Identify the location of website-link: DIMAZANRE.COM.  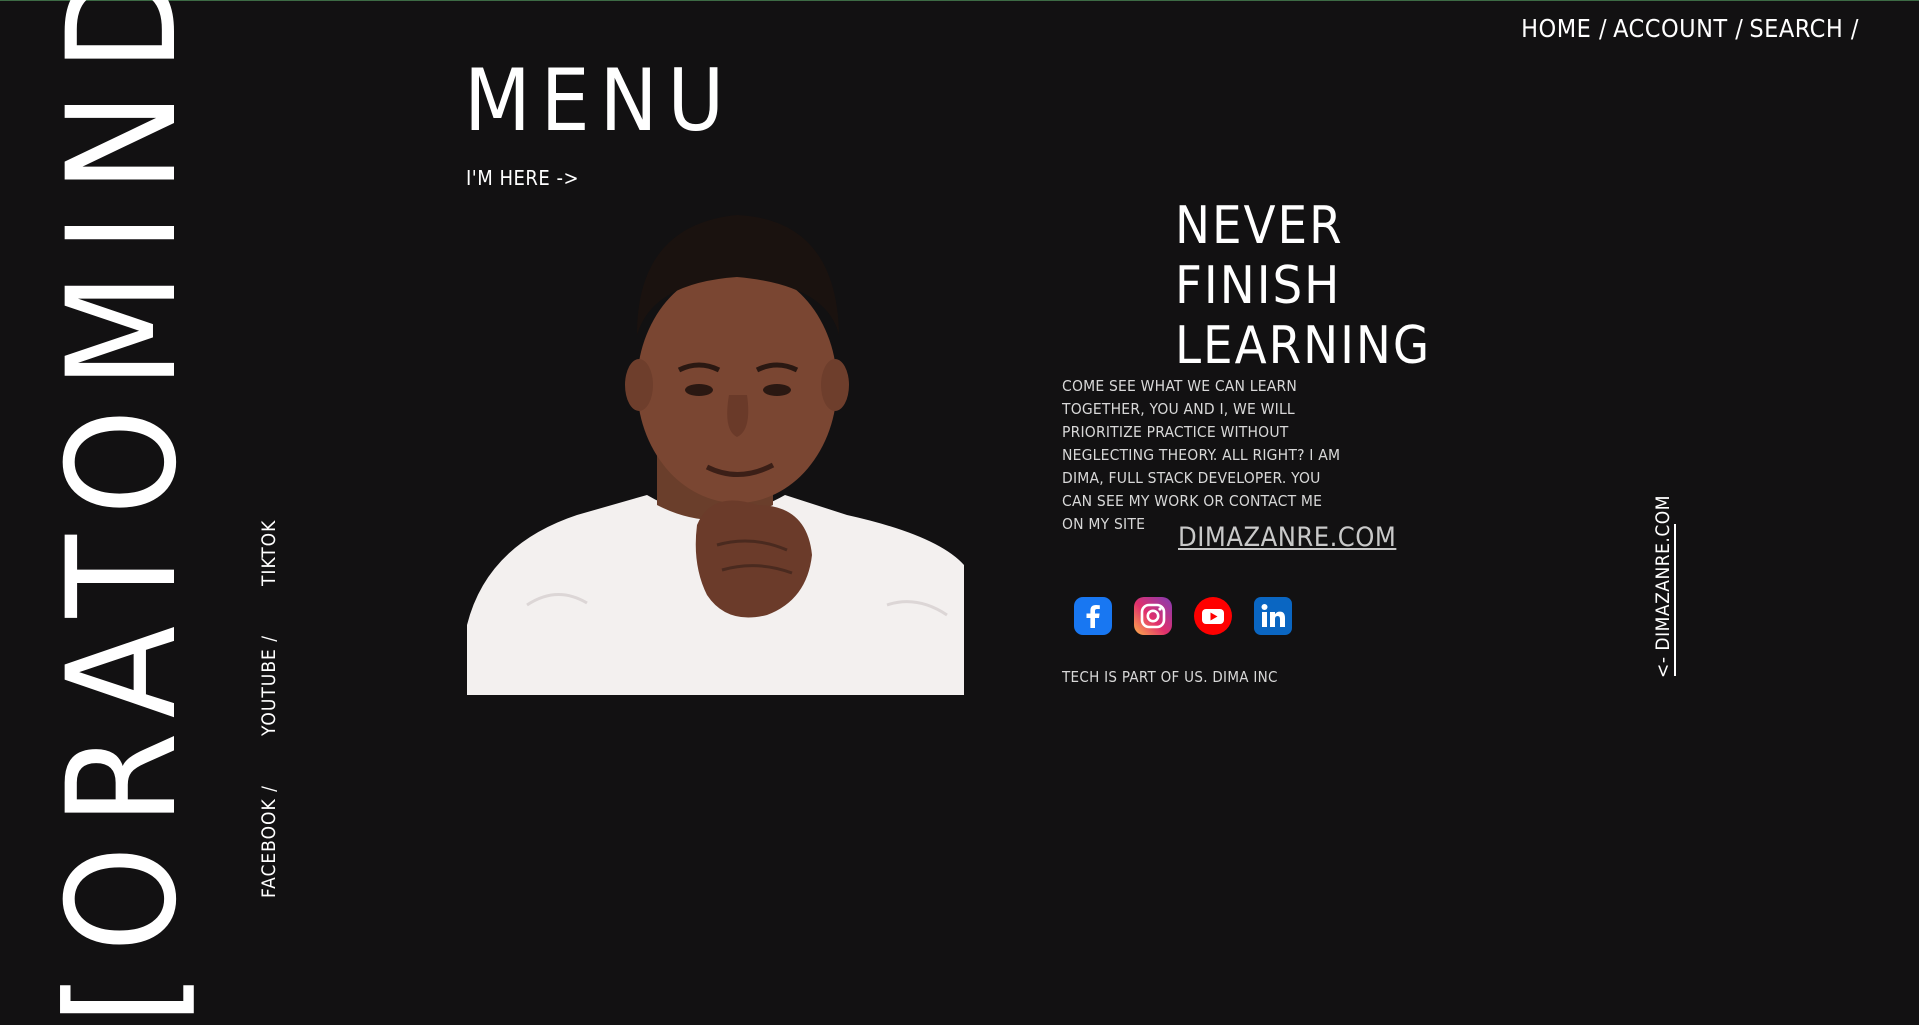
(1287, 537).